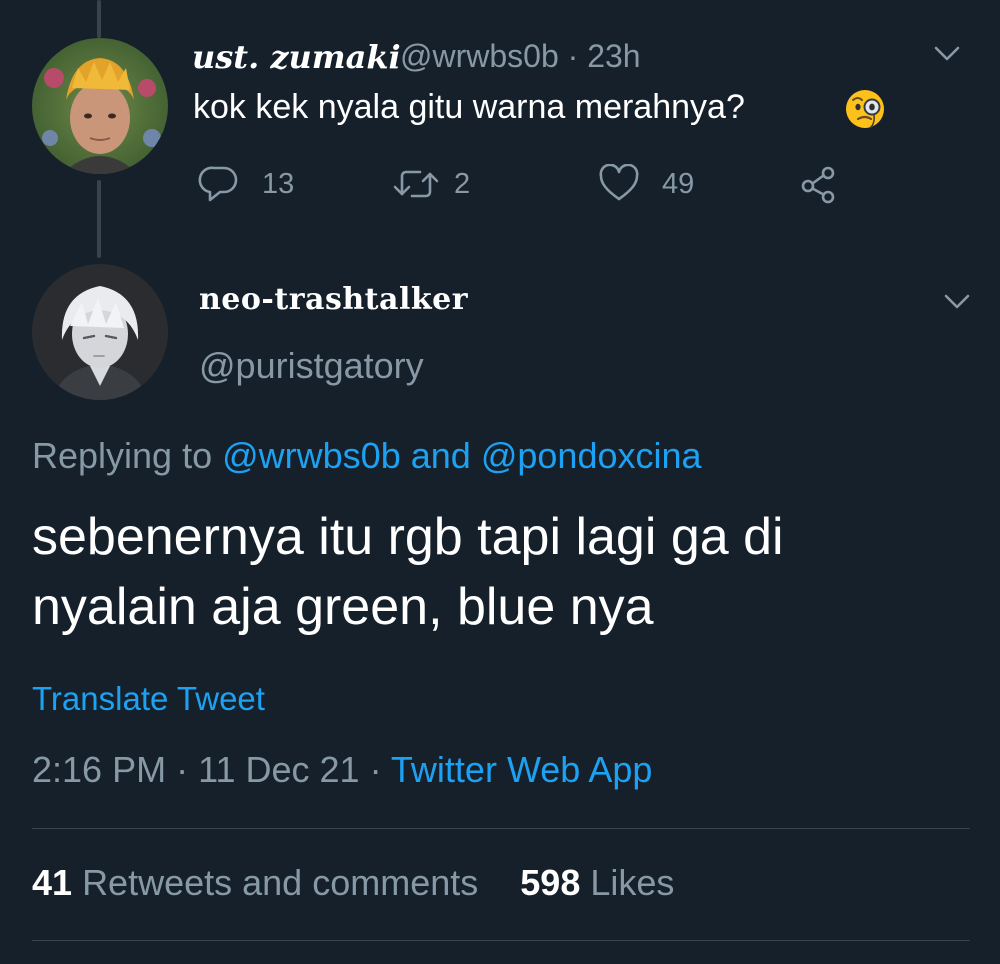 The height and width of the screenshot is (964, 1000). What do you see at coordinates (521, 769) in the screenshot?
I see `tweet-source-link: Twitter Web App` at bounding box center [521, 769].